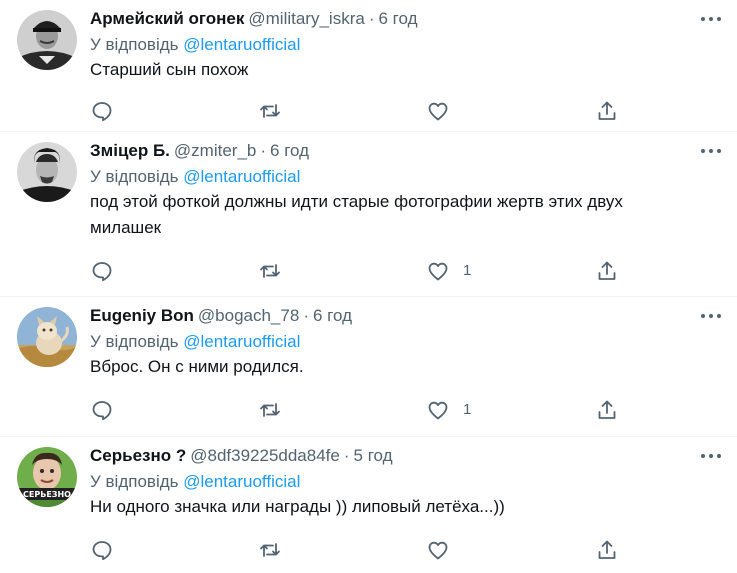 The image size is (737, 573). Describe the element at coordinates (142, 315) in the screenshot. I see `display-name: Eugeniy Bon` at that location.